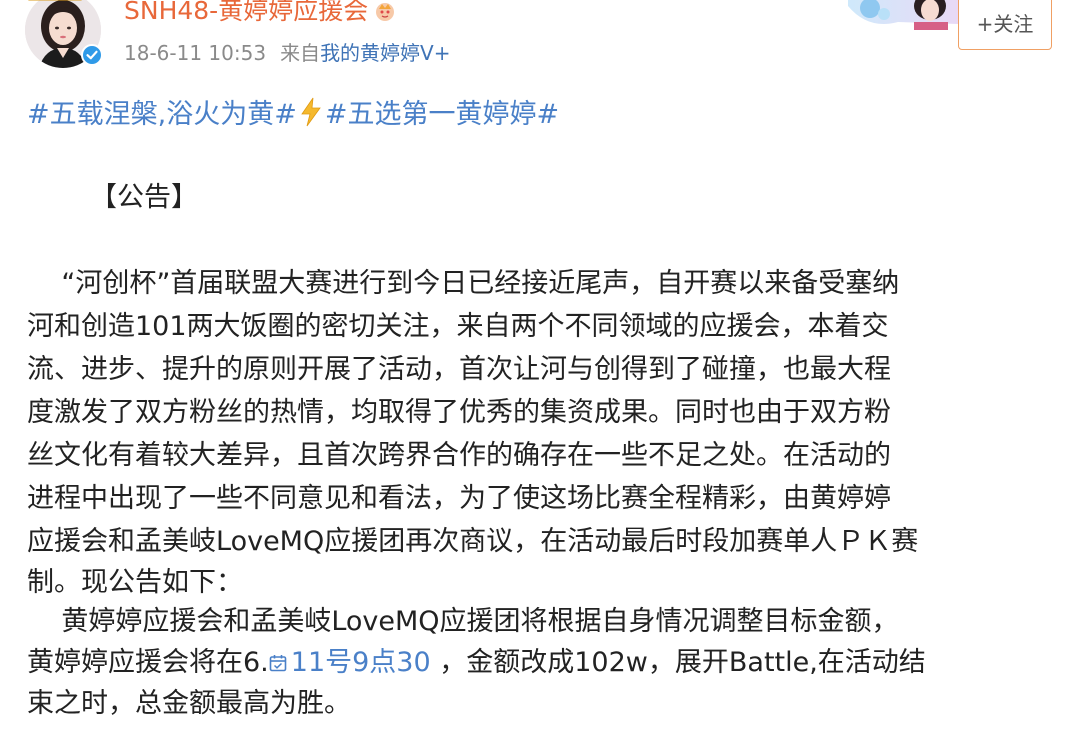 The width and height of the screenshot is (1080, 748). Describe the element at coordinates (92, 55) in the screenshot. I see `verified-icon` at that location.